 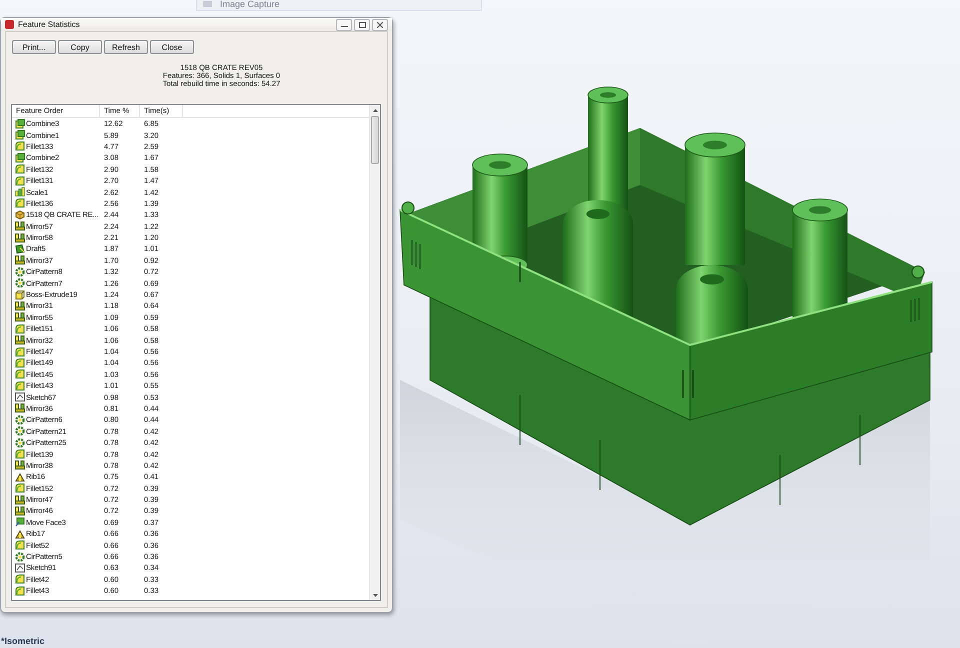 What do you see at coordinates (20, 192) in the screenshot?
I see `scale-feature-icon` at bounding box center [20, 192].